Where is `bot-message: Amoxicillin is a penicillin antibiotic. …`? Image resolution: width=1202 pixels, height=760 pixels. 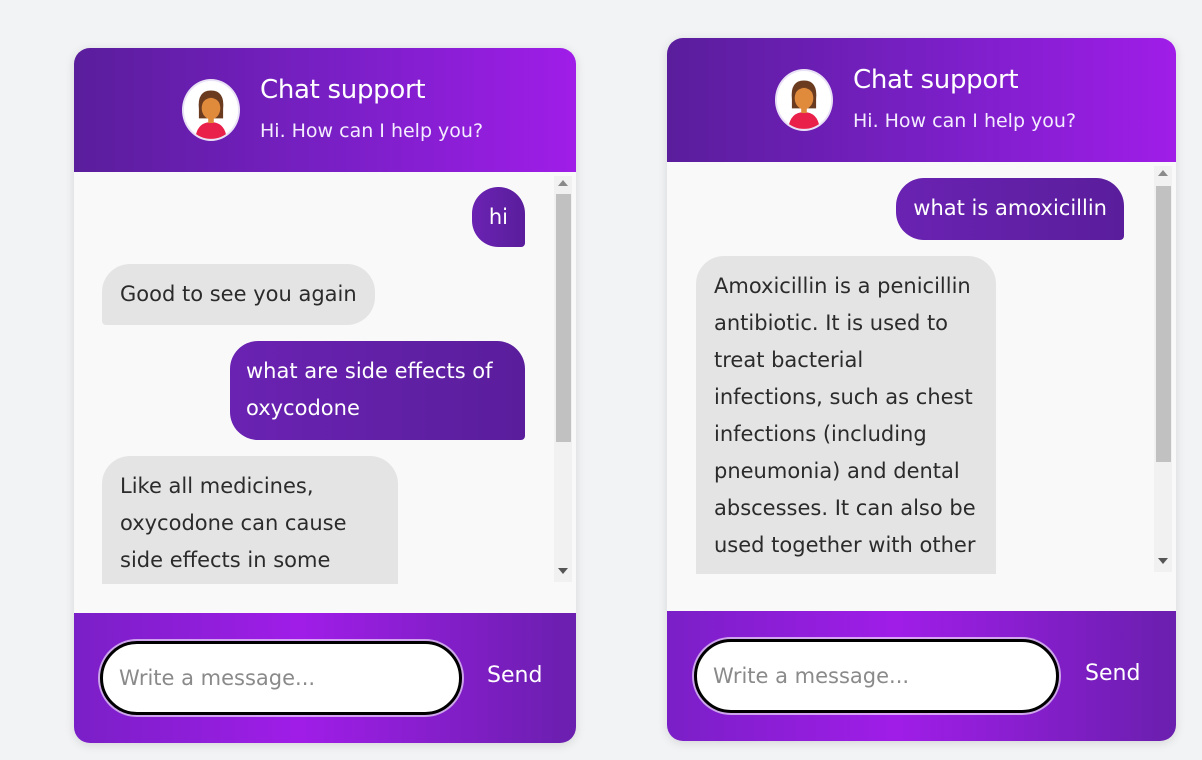
bot-message: Amoxicillin is a penicillin antibiotic. … is located at coordinates (846, 415).